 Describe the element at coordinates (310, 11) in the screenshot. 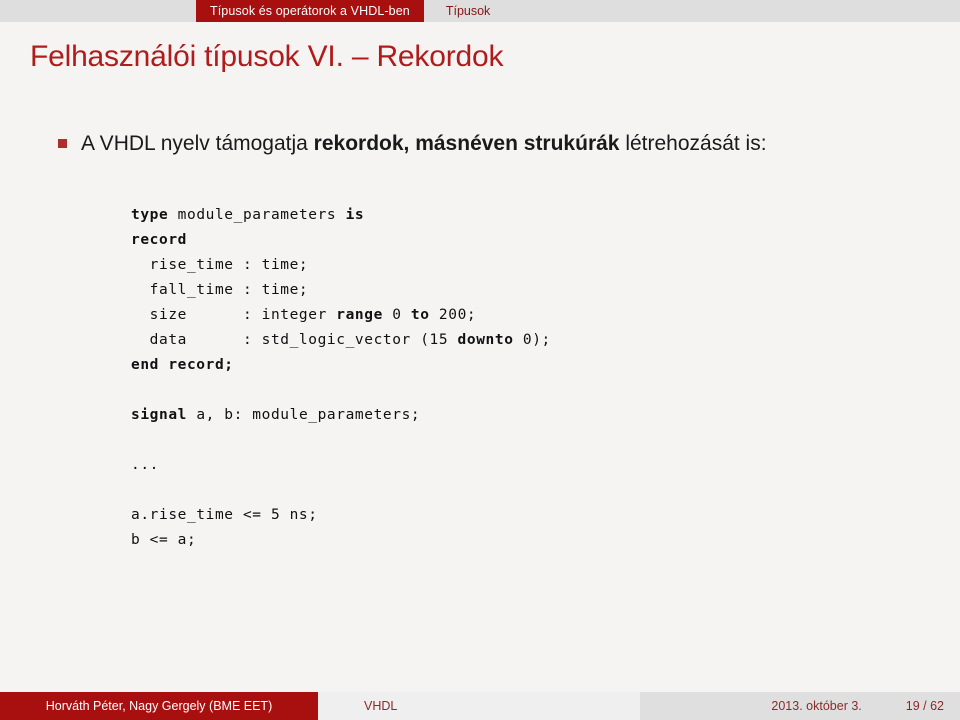

I see `nav-section-active: Típusok és operátorok a VHDL-ben` at that location.